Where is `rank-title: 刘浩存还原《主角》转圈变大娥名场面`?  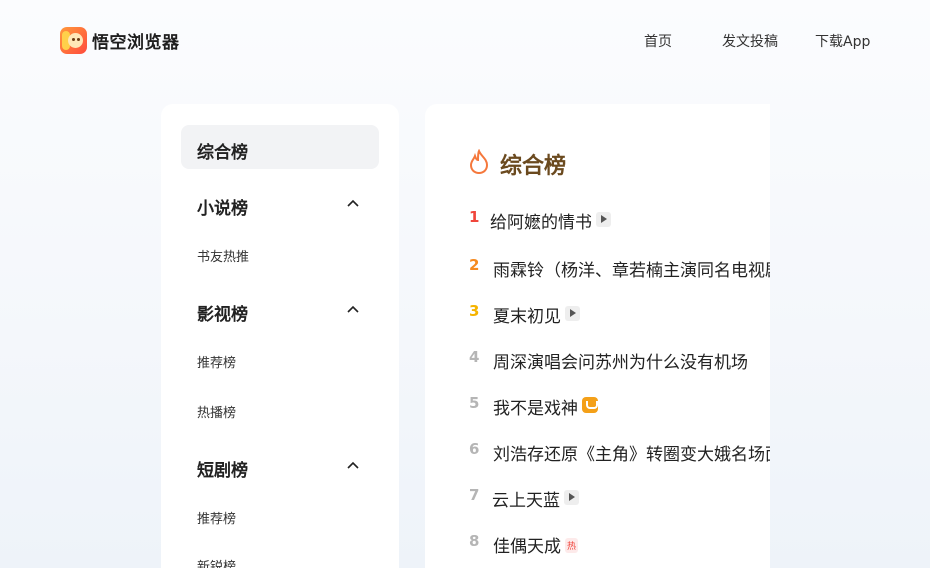
rank-title: 刘浩存还原《主角》转圈变大娥名场面 is located at coordinates (631, 452).